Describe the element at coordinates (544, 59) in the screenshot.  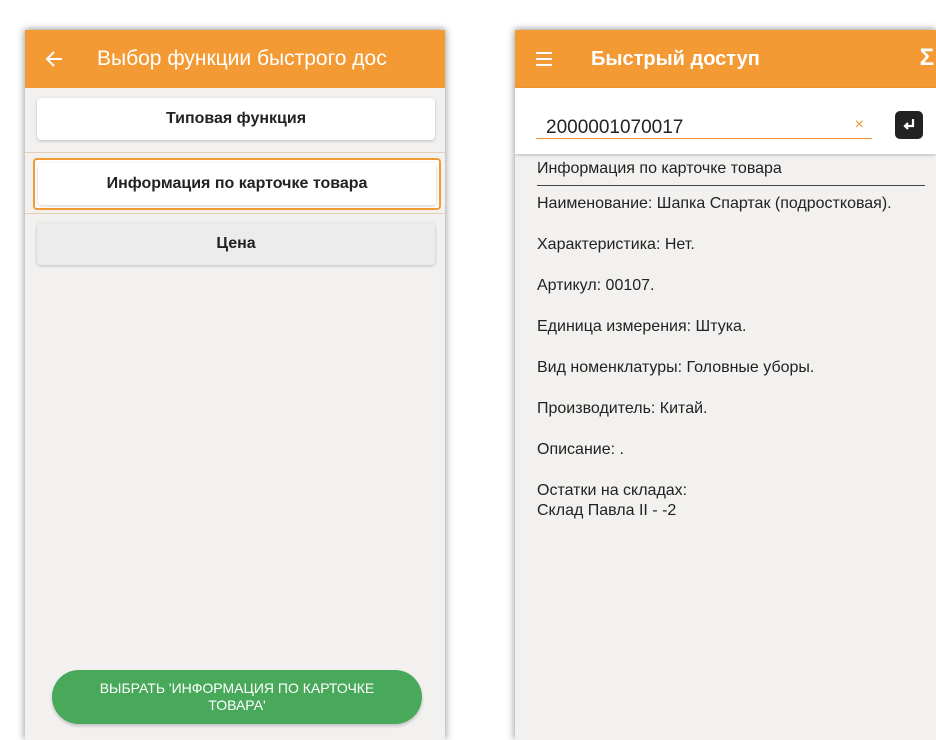
I see `menu-icon` at that location.